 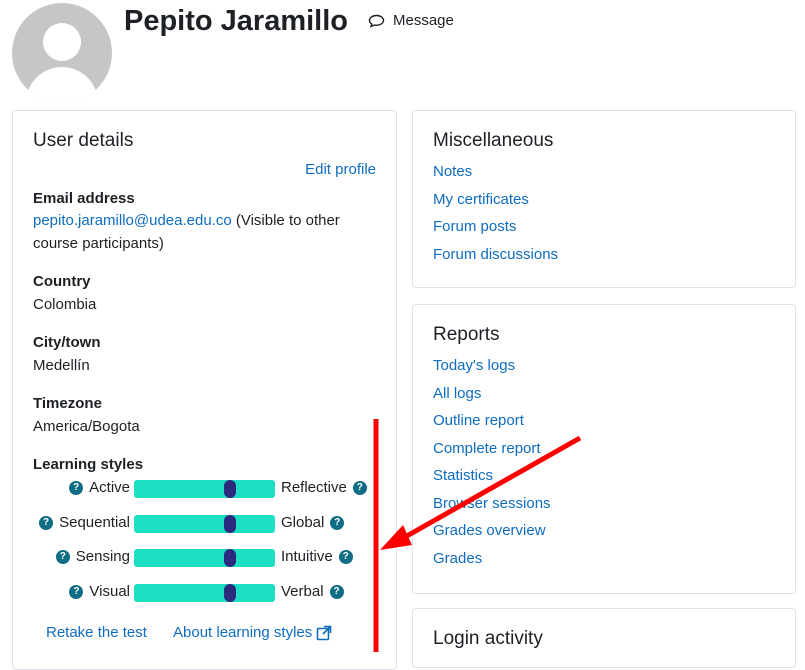 What do you see at coordinates (65, 304) in the screenshot?
I see `country-value: Colombia` at bounding box center [65, 304].